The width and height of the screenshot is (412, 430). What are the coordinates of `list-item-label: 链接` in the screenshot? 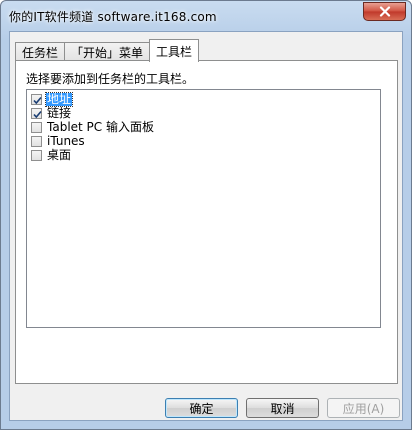 It's located at (59, 112).